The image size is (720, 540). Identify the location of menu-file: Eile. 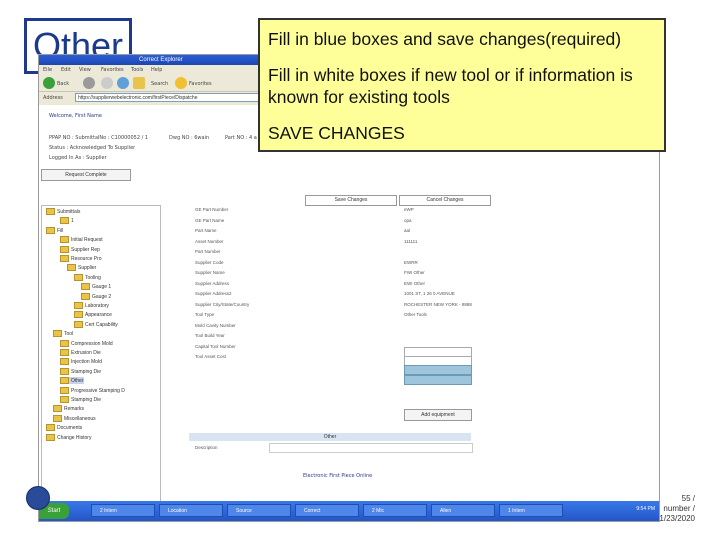
(47, 70).